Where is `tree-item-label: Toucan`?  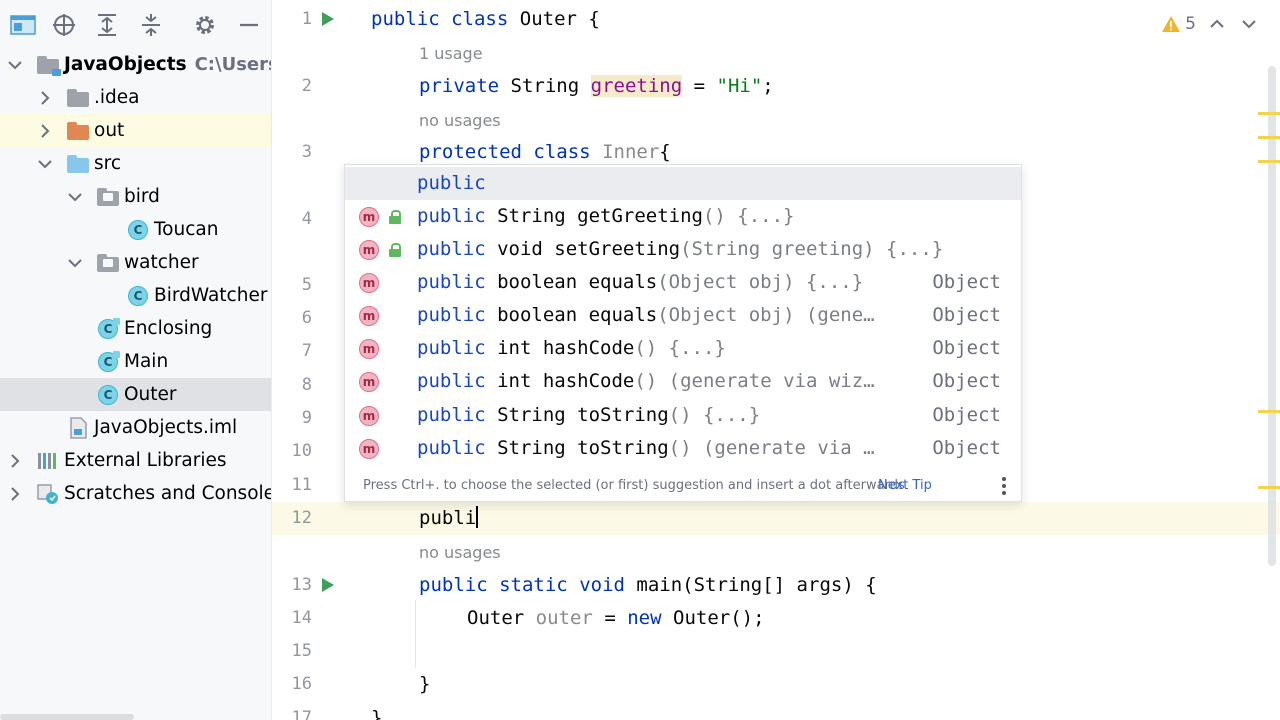
tree-item-label: Toucan is located at coordinates (186, 229).